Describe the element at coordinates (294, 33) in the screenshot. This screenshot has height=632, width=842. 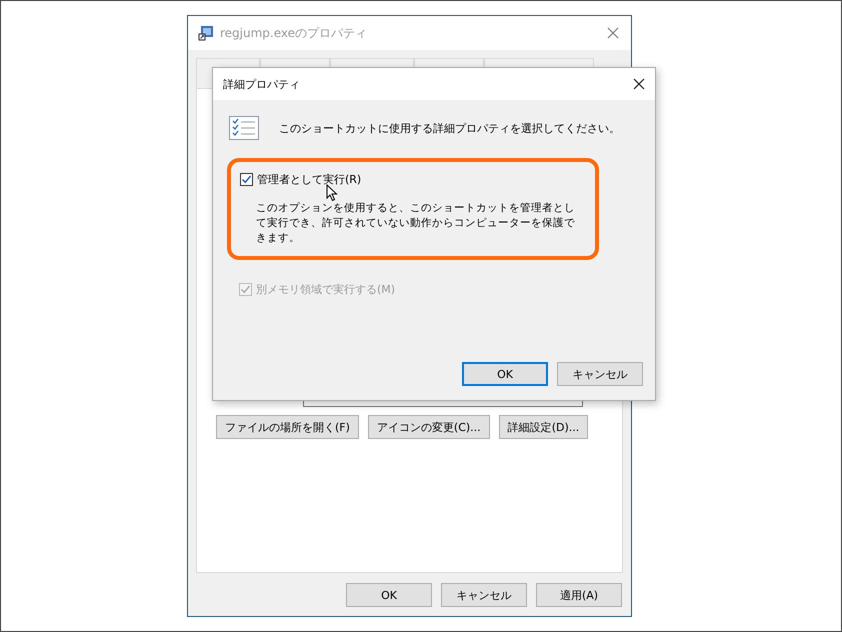
I see `window-title: regjump.exeのプロパティ` at that location.